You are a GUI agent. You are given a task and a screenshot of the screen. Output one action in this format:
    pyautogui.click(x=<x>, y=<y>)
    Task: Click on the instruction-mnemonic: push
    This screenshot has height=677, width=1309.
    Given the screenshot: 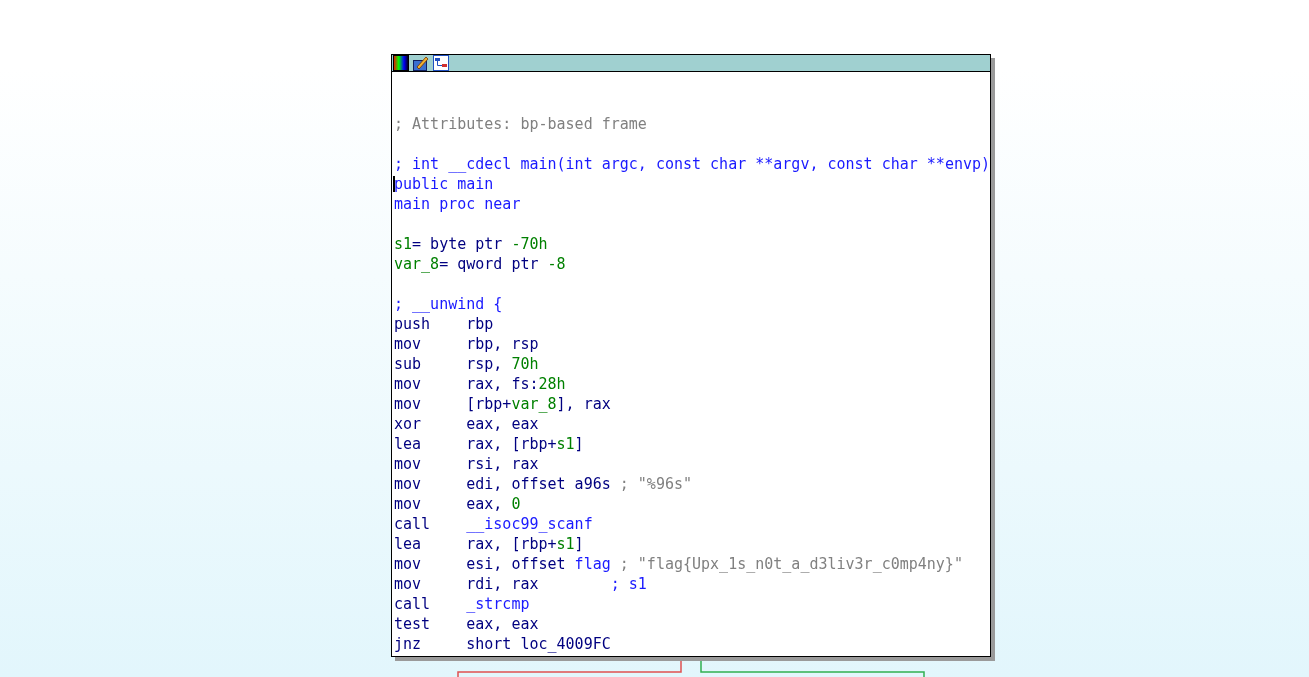 What is the action you would take?
    pyautogui.click(x=413, y=324)
    